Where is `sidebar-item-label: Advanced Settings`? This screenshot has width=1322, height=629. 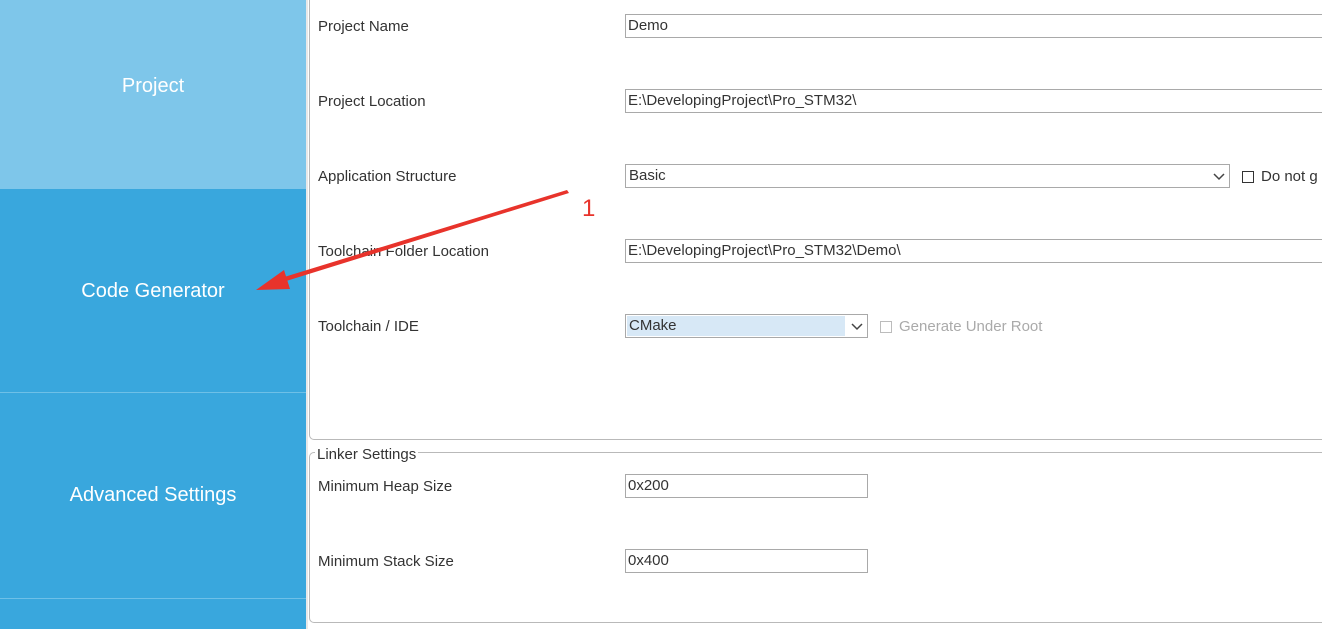
sidebar-item-label: Advanced Settings is located at coordinates (153, 495).